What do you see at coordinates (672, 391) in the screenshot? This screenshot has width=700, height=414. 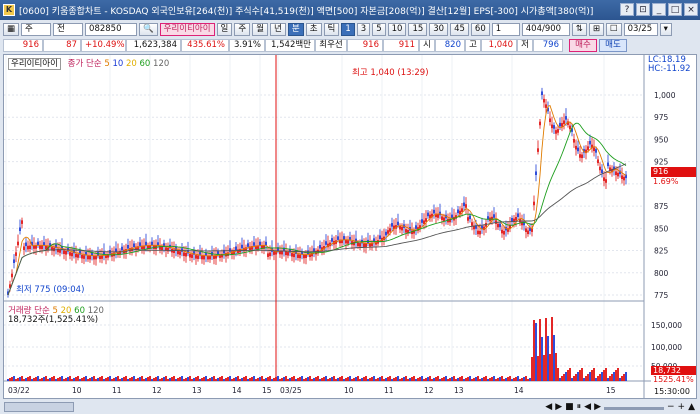 I see `time-label: 15:30:00` at bounding box center [672, 391].